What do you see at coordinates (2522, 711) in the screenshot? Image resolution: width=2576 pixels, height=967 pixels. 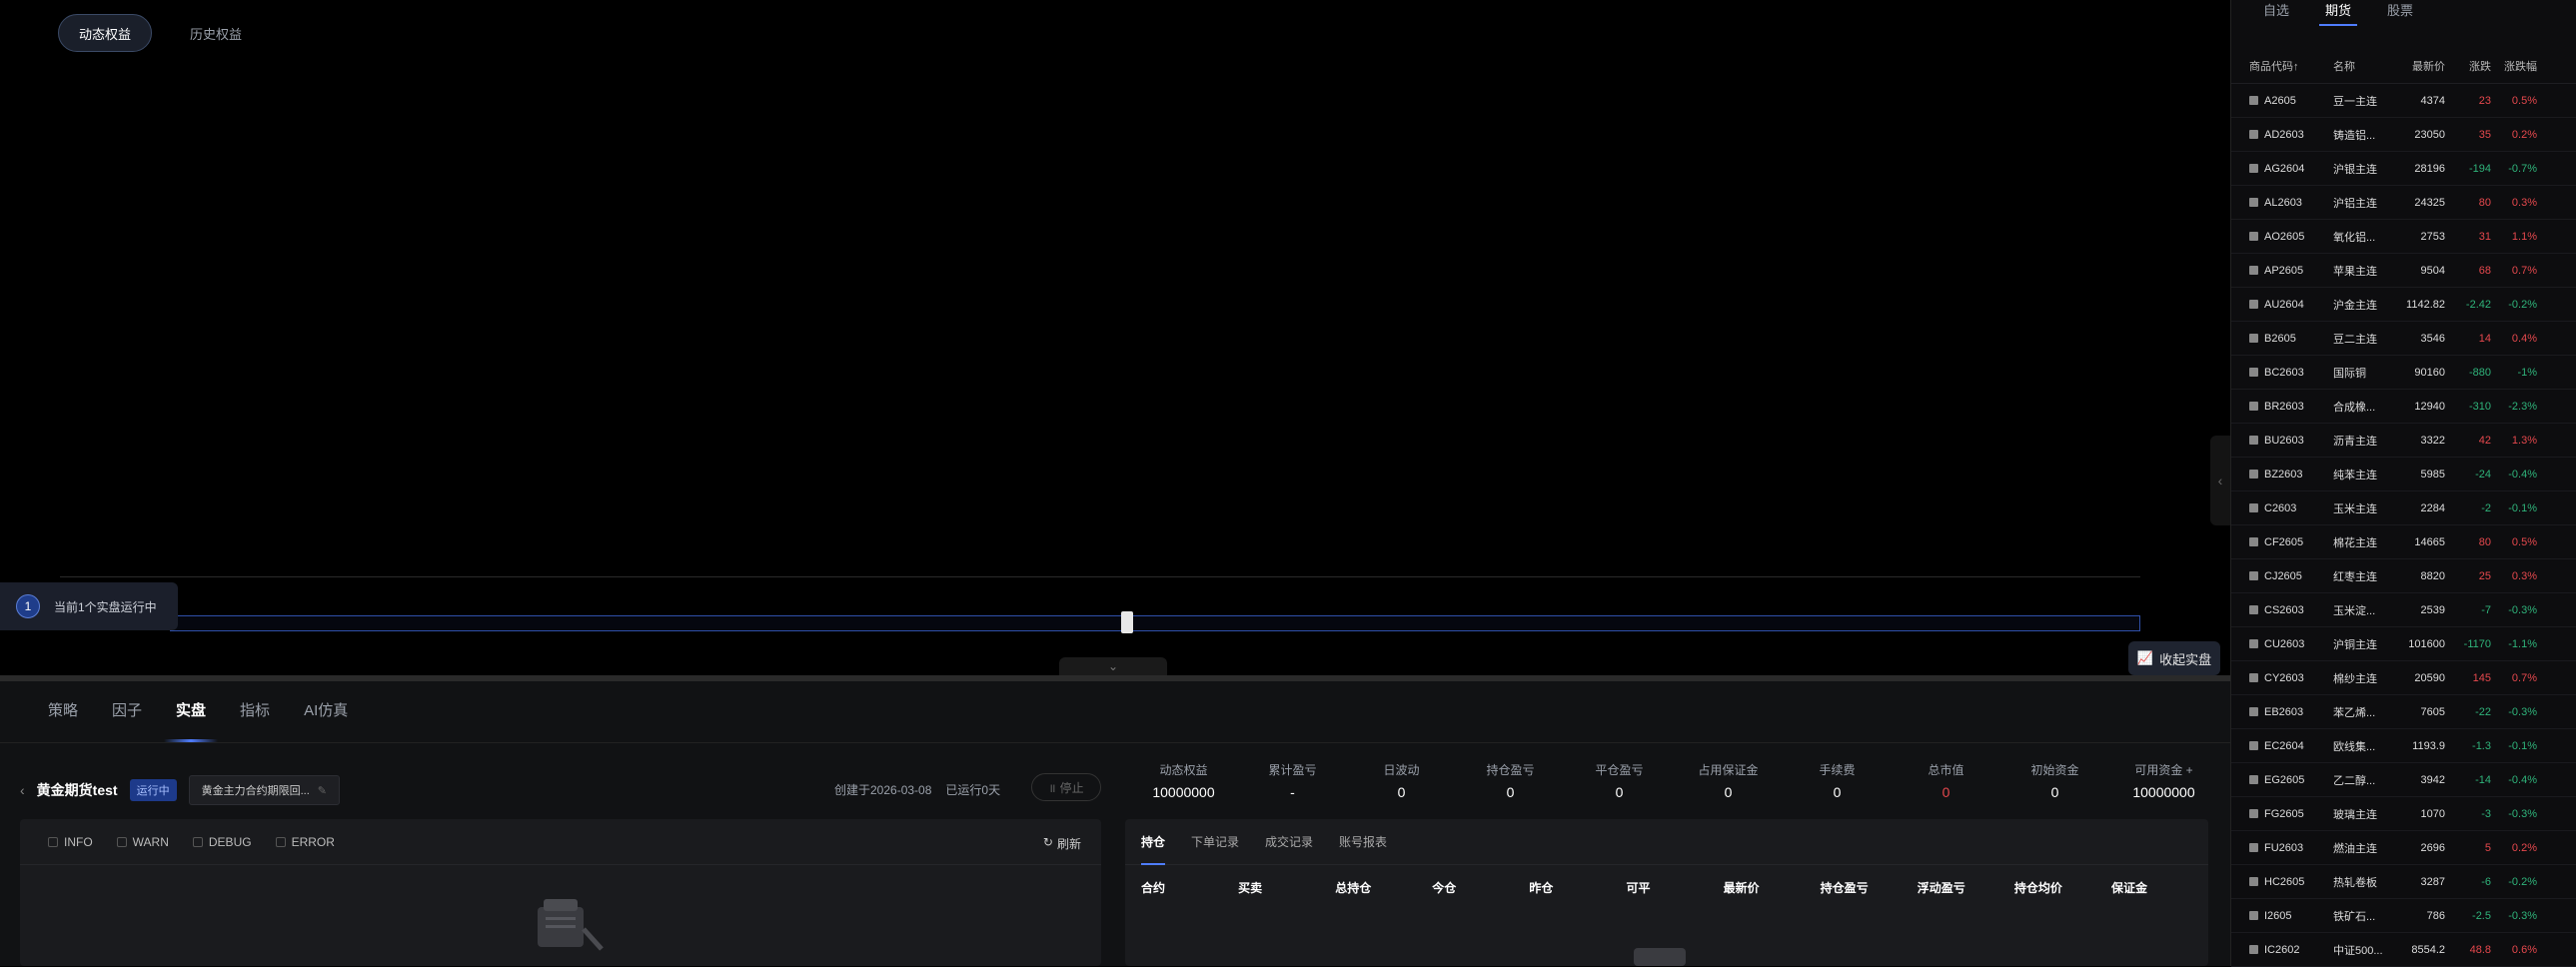 I see `price-change-pct: -0.3%` at bounding box center [2522, 711].